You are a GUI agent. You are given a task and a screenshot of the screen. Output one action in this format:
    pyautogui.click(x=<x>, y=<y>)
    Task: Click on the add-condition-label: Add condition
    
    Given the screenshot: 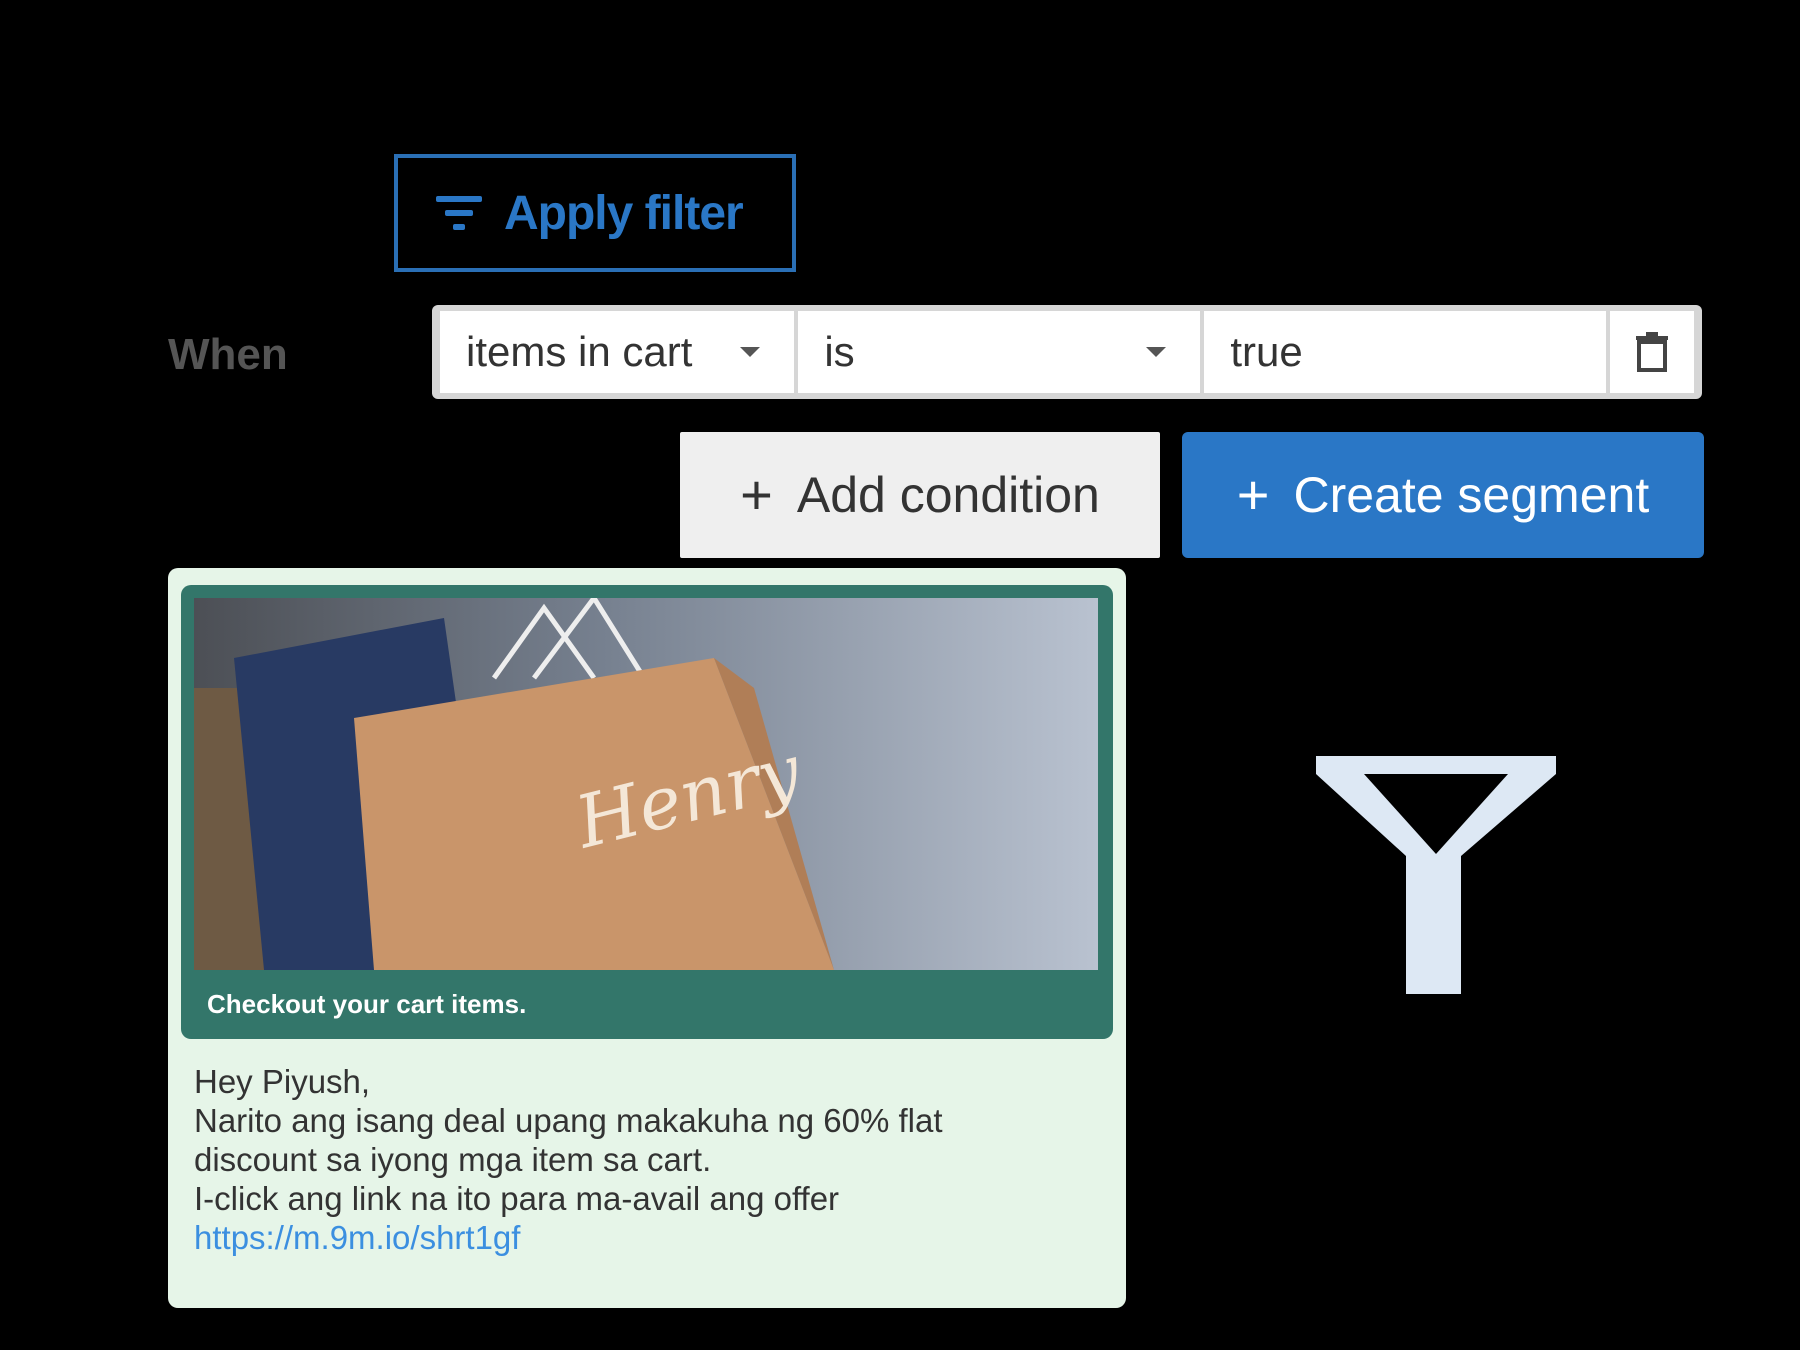 What is the action you would take?
    pyautogui.click(x=948, y=495)
    